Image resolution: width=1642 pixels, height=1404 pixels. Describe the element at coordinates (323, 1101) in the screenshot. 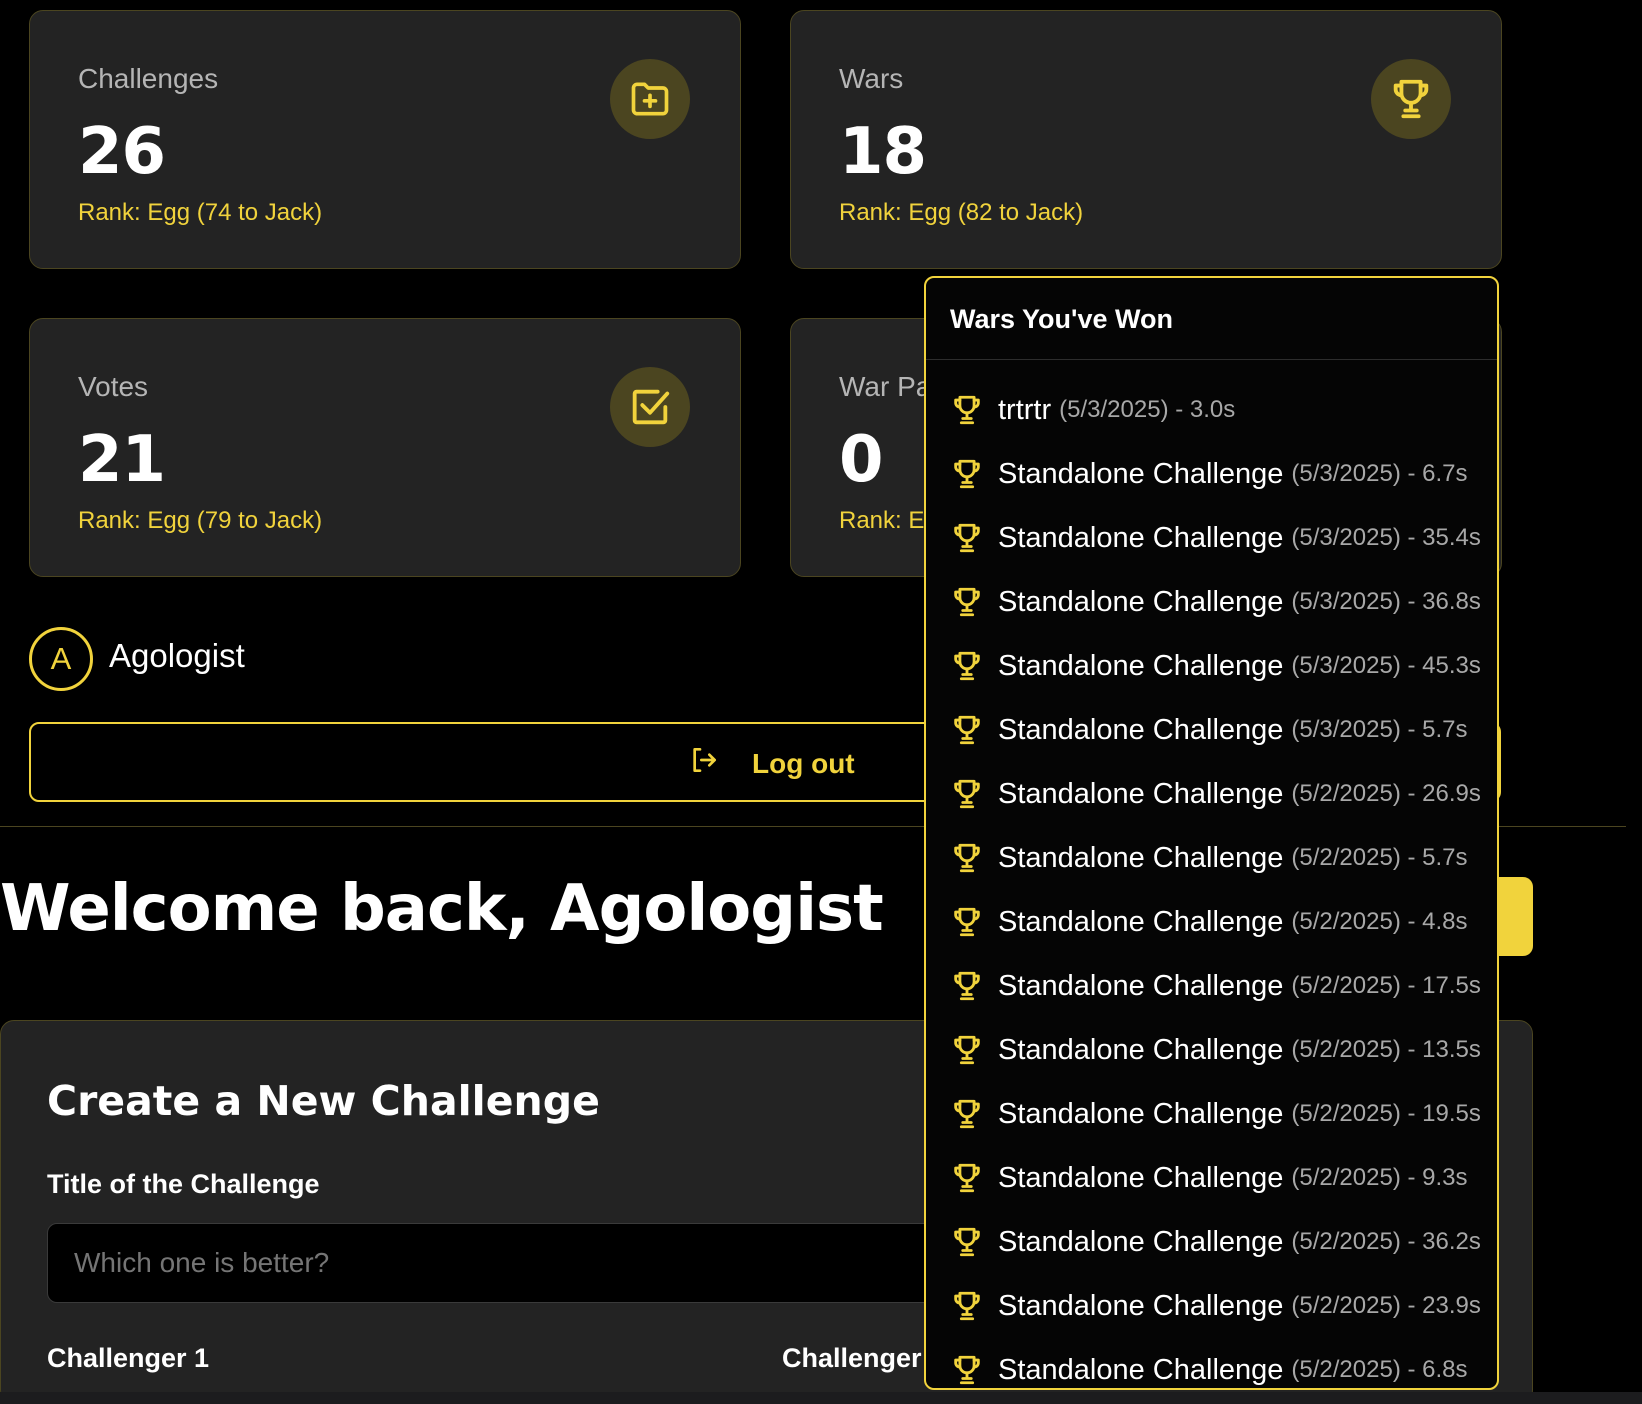

I see `form-title: Create a New Challenge` at that location.